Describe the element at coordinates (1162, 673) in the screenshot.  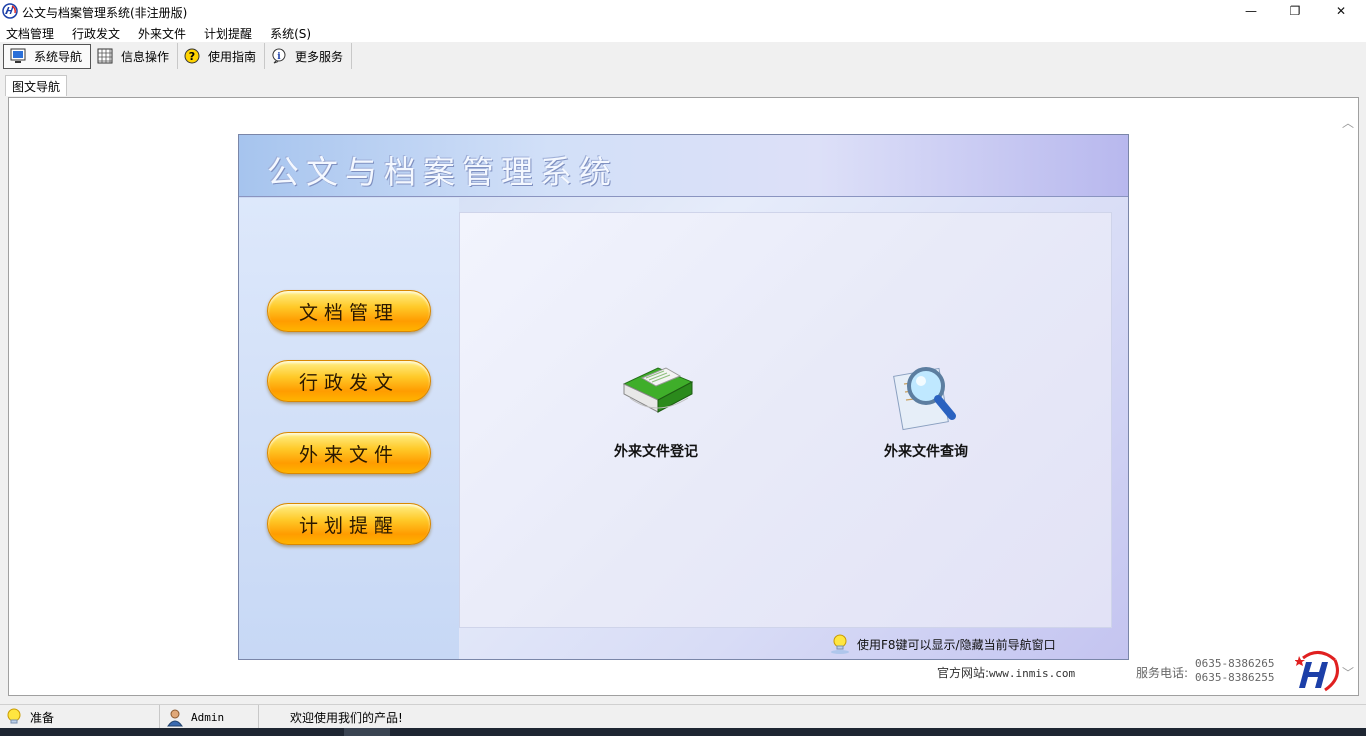
I see `phone-label: 服务电话:` at that location.